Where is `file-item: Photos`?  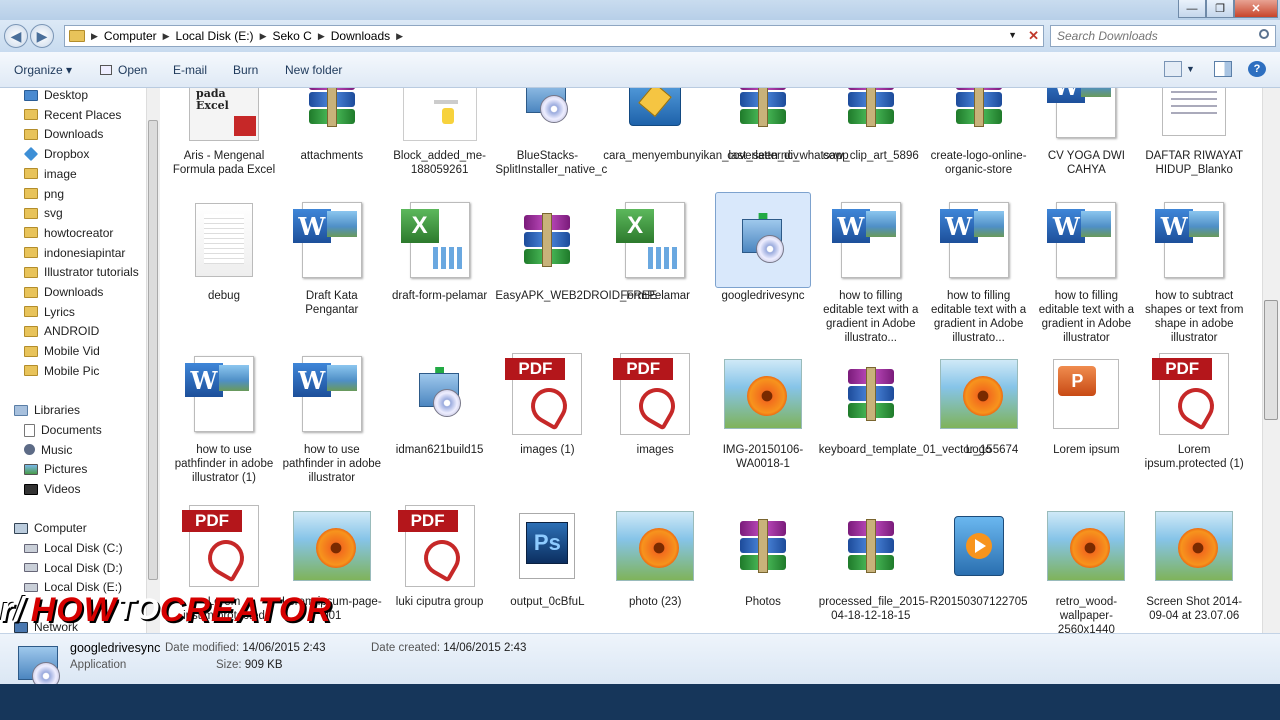
file-item: Photos is located at coordinates (763, 553).